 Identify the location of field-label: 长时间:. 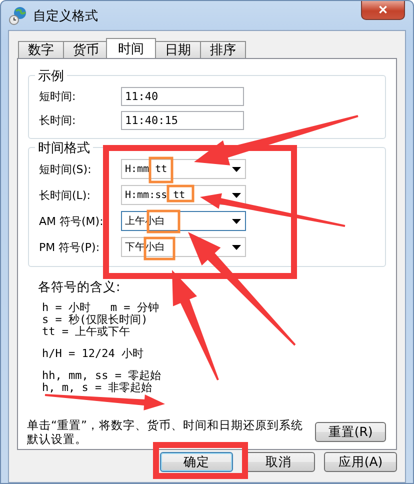
(58, 120).